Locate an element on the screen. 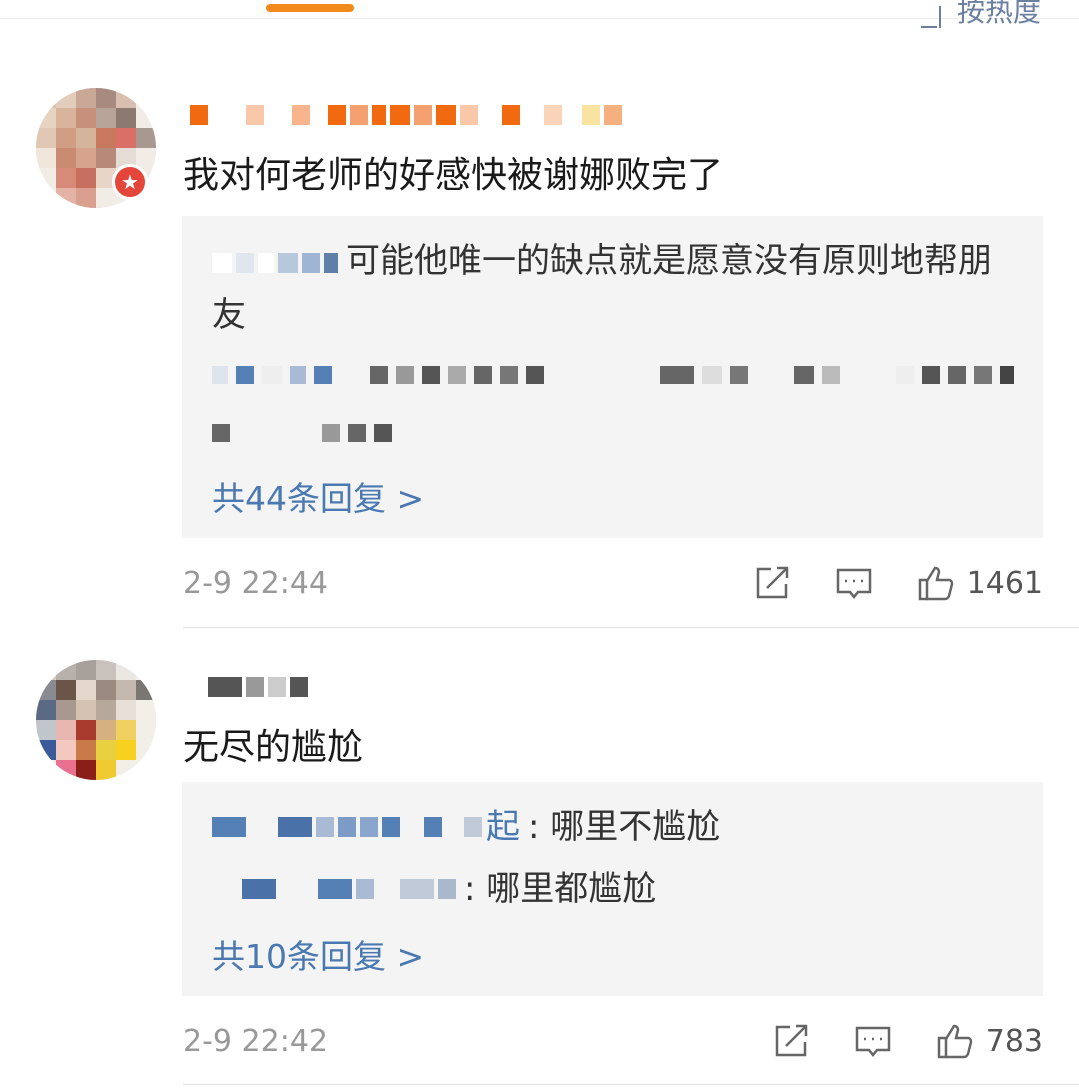 This screenshot has width=1079, height=1088. reply-author-tail: 起 is located at coordinates (503, 827).